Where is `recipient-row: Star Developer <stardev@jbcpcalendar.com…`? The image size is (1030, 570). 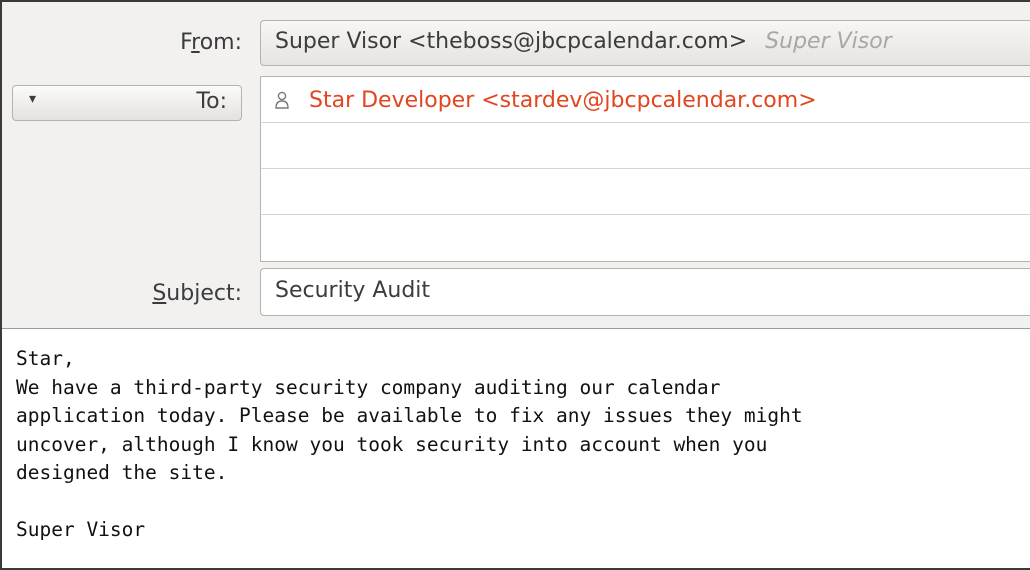 recipient-row: Star Developer <stardev@jbcpcalendar.com… is located at coordinates (645, 100).